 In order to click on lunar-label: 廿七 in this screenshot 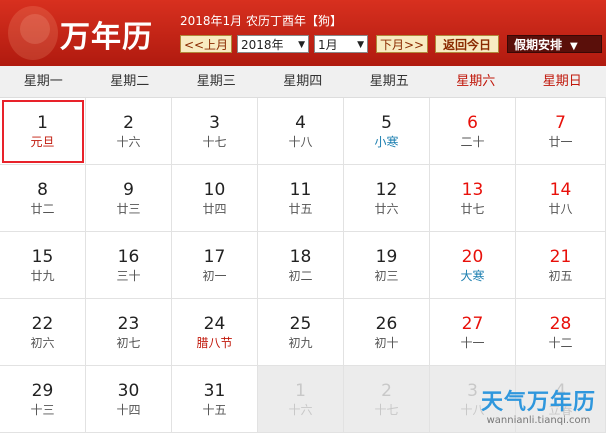, I will do `click(472, 209)`.